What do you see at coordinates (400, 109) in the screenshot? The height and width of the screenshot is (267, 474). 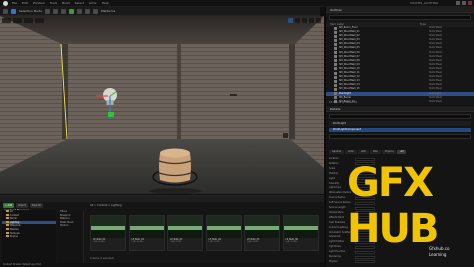 I see `details-tab: Details` at bounding box center [400, 109].